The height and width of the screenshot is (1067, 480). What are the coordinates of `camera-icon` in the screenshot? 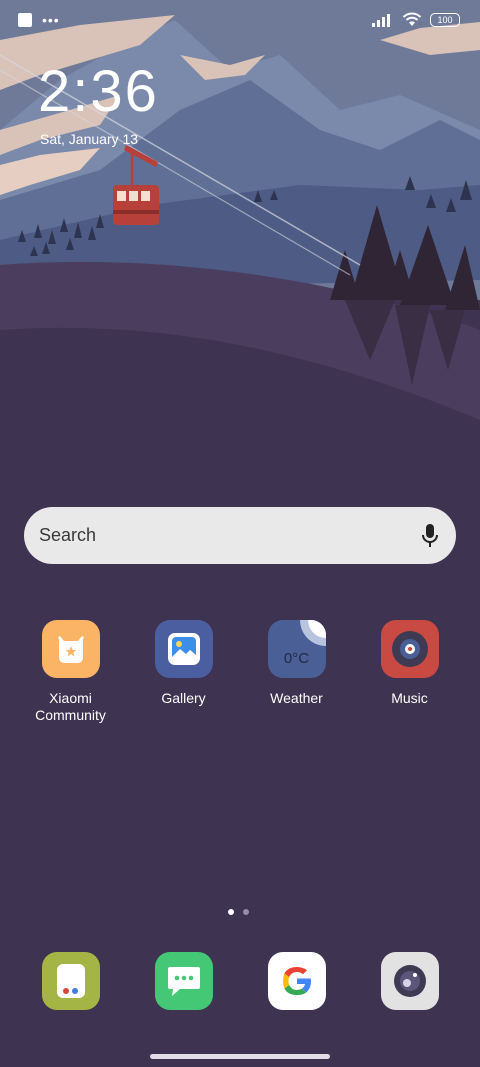 It's located at (410, 981).